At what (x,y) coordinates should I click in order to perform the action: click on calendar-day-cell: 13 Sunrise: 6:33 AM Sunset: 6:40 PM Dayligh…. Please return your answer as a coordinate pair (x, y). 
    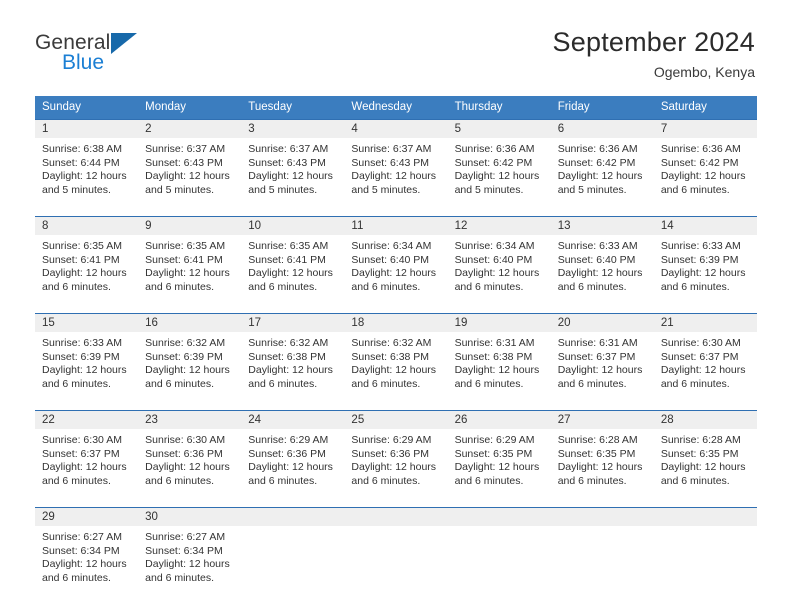
    Looking at the image, I should click on (602, 260).